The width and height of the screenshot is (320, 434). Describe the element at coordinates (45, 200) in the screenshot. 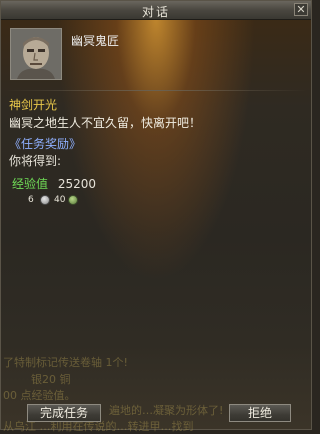

I see `silver-coin-icon` at that location.